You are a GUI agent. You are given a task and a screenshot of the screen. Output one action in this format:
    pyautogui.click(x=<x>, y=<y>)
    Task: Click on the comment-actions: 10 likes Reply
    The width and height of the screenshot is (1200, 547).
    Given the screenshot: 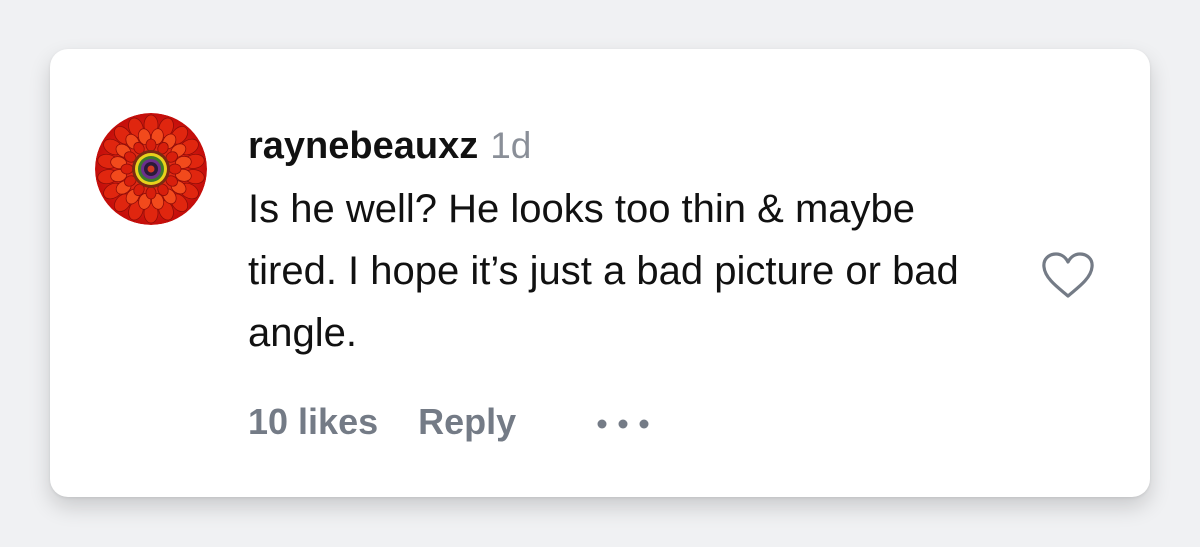 What is the action you would take?
    pyautogui.click(x=449, y=422)
    